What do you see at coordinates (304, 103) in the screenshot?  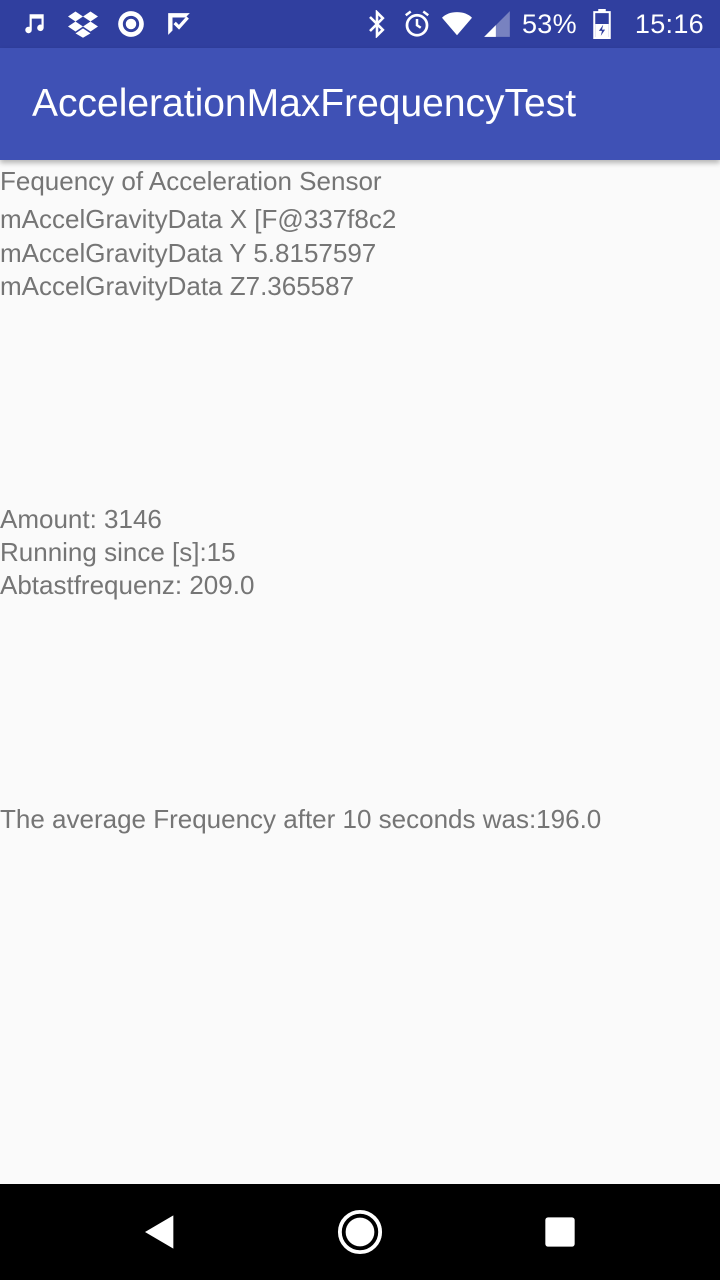 I see `app-title: AccelerationMaxFrequencyTest` at bounding box center [304, 103].